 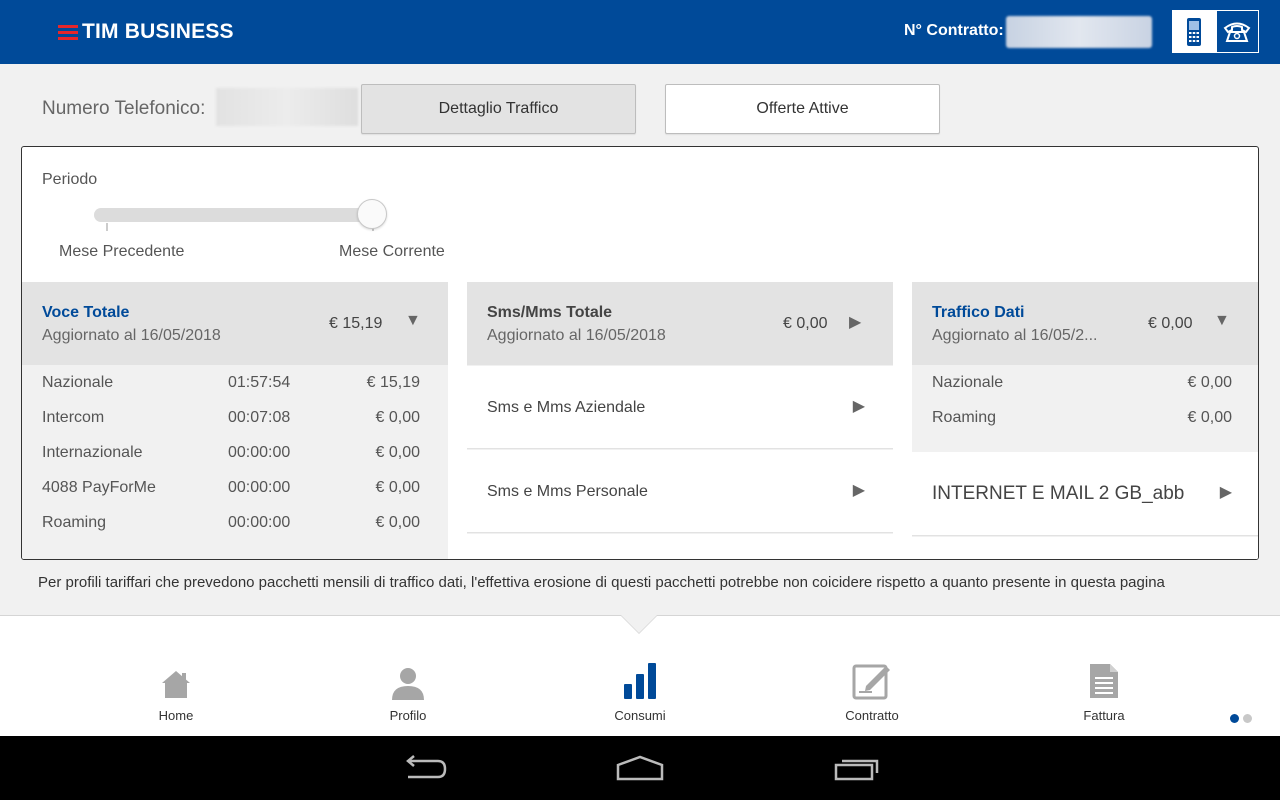 I want to click on table-row: Intercom 00:07:08 € 0,00, so click(x=231, y=417).